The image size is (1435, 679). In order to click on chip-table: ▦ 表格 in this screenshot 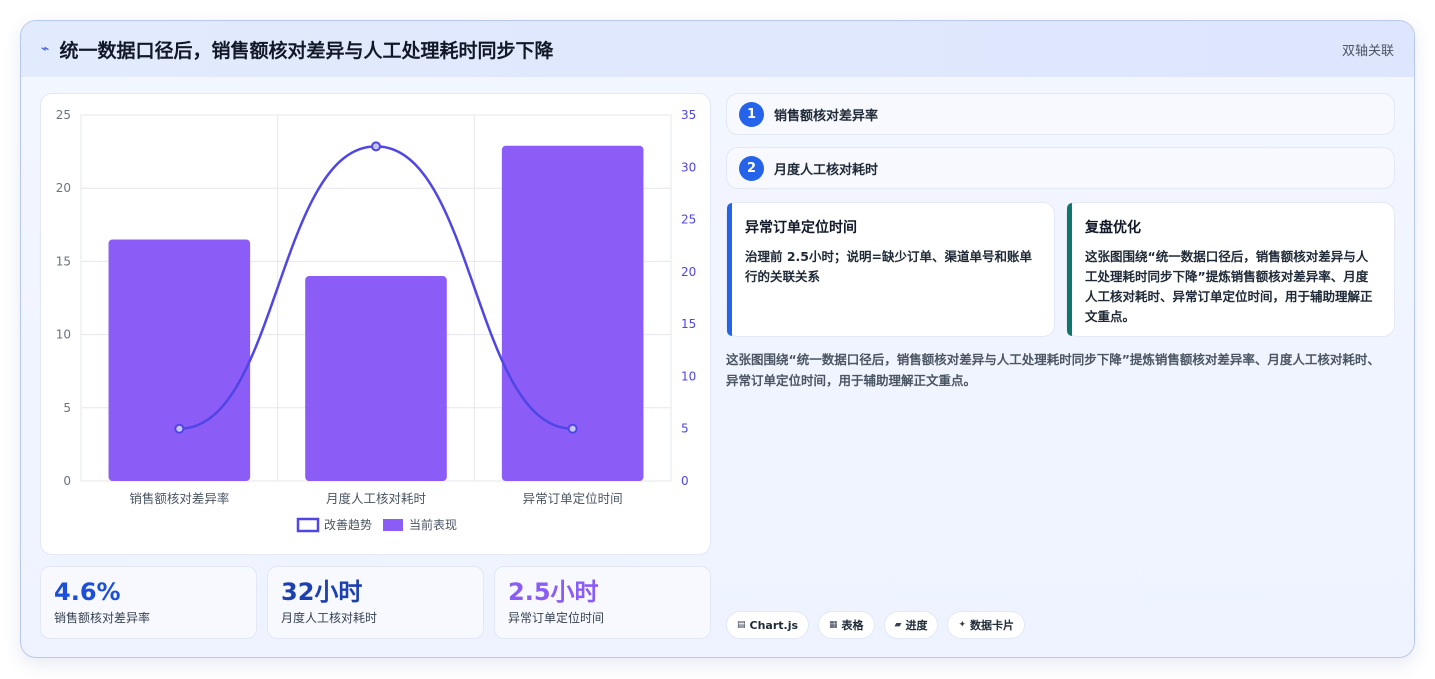, I will do `click(846, 625)`.